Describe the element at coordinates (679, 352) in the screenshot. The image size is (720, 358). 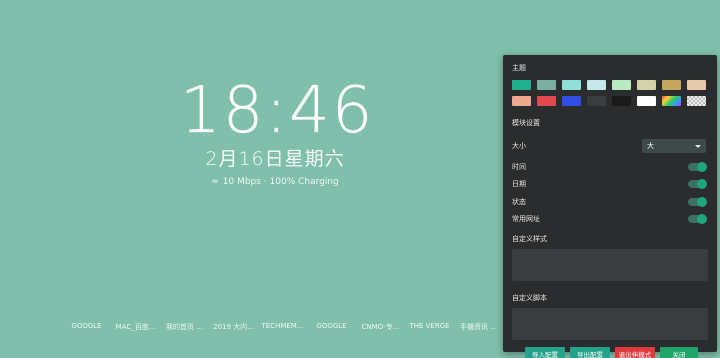
I see `close-button: 关闭` at that location.